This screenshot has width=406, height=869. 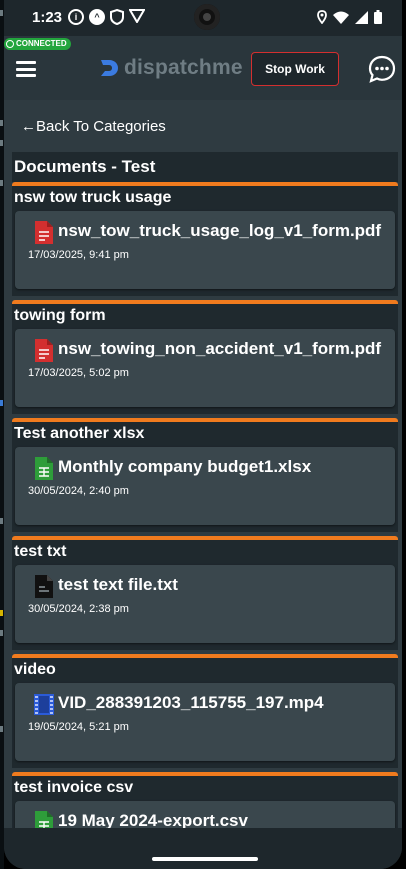 What do you see at coordinates (78, 373) in the screenshot?
I see `file-date: 17/03/2025, 5:02 pm` at bounding box center [78, 373].